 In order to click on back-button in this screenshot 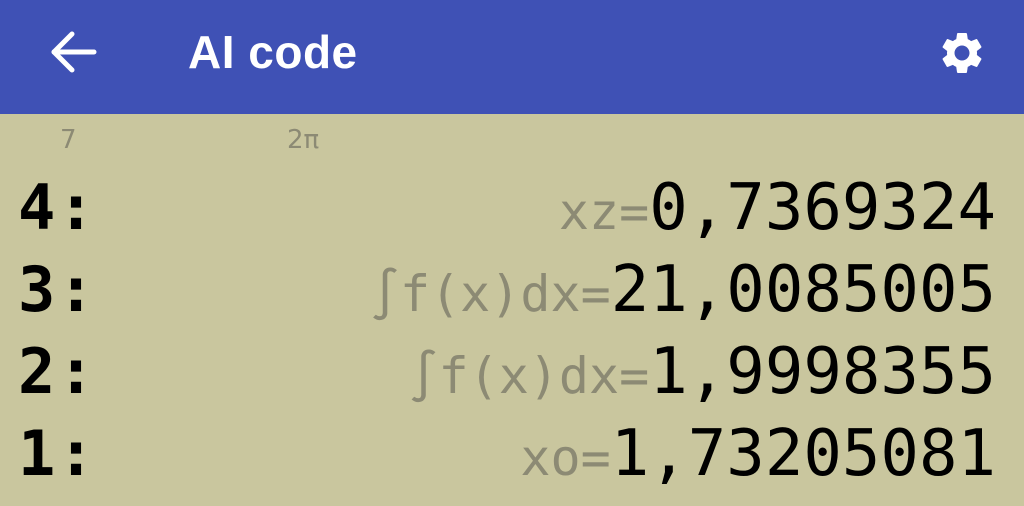, I will do `click(74, 52)`.